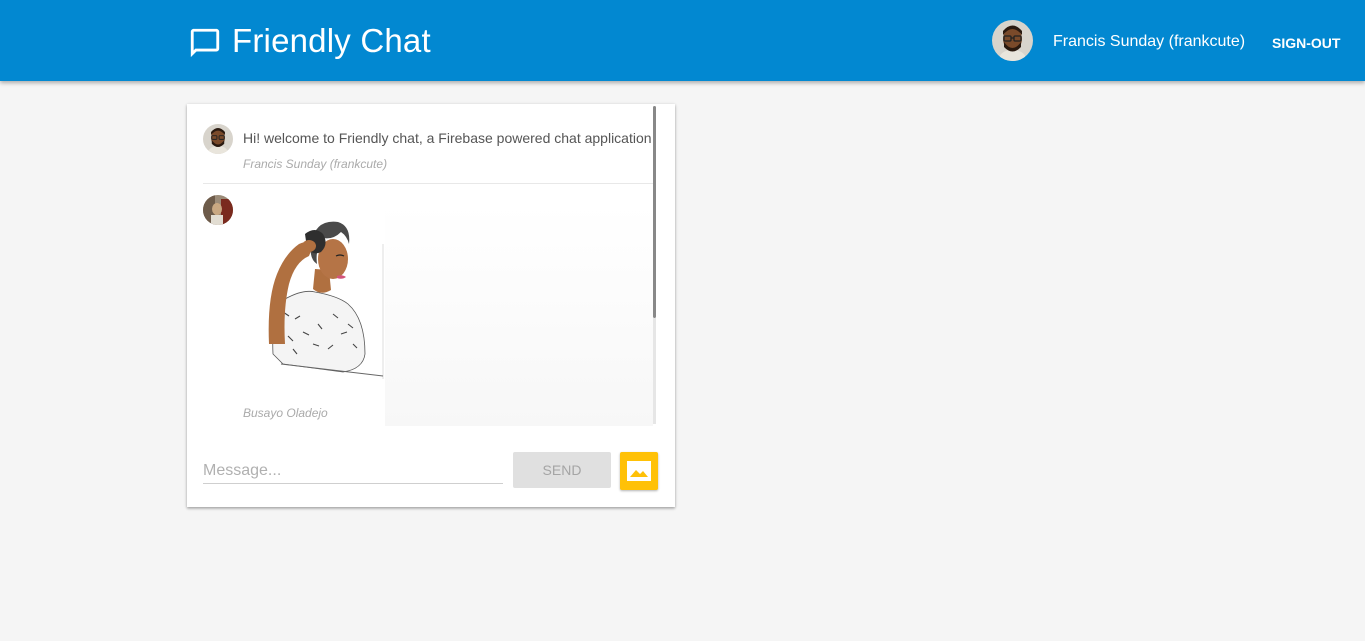  What do you see at coordinates (315, 164) in the screenshot?
I see `message-author: Francis Sunday (frankcute)` at bounding box center [315, 164].